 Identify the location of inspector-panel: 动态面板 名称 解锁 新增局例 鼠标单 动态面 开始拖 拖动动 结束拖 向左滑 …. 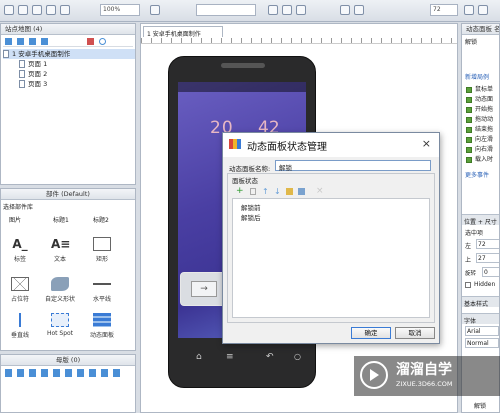
(480, 218).